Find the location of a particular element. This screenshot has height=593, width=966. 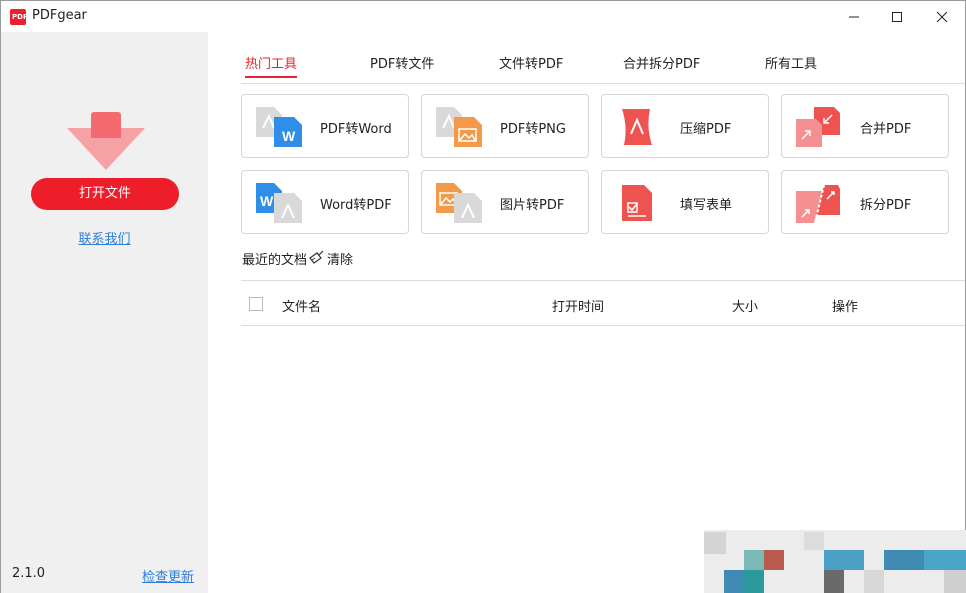

tool-card-fill-form: 填写表单 is located at coordinates (685, 202).